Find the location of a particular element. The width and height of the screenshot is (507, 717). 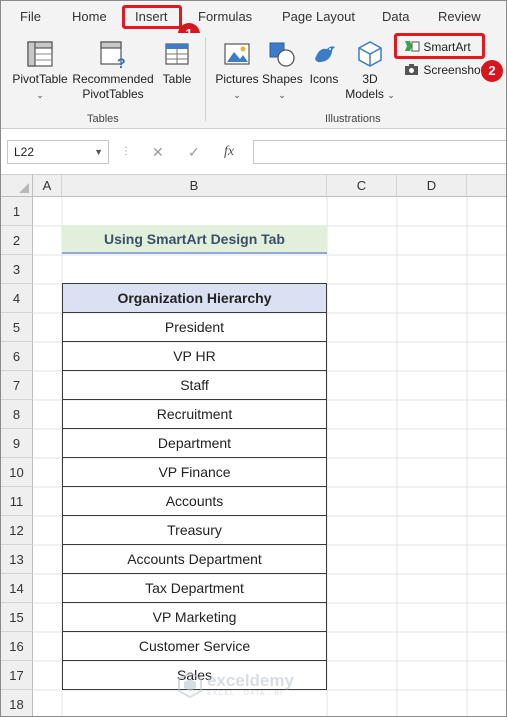

row-header: 10 is located at coordinates (17, 472).